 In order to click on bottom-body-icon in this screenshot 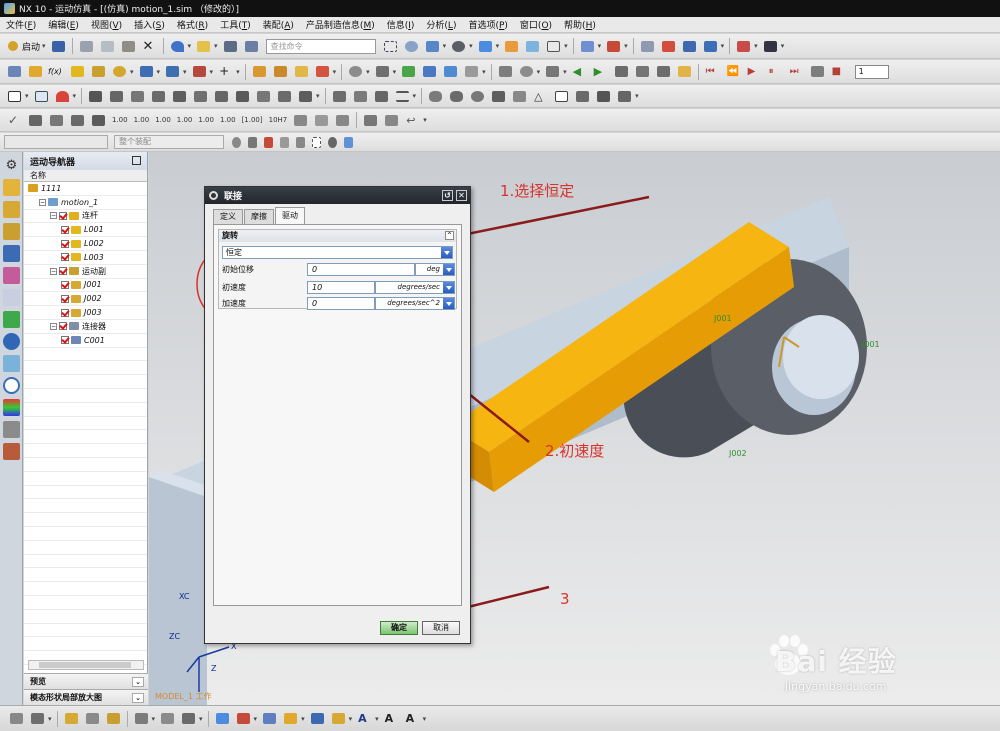, I will do `click(92, 718)`.